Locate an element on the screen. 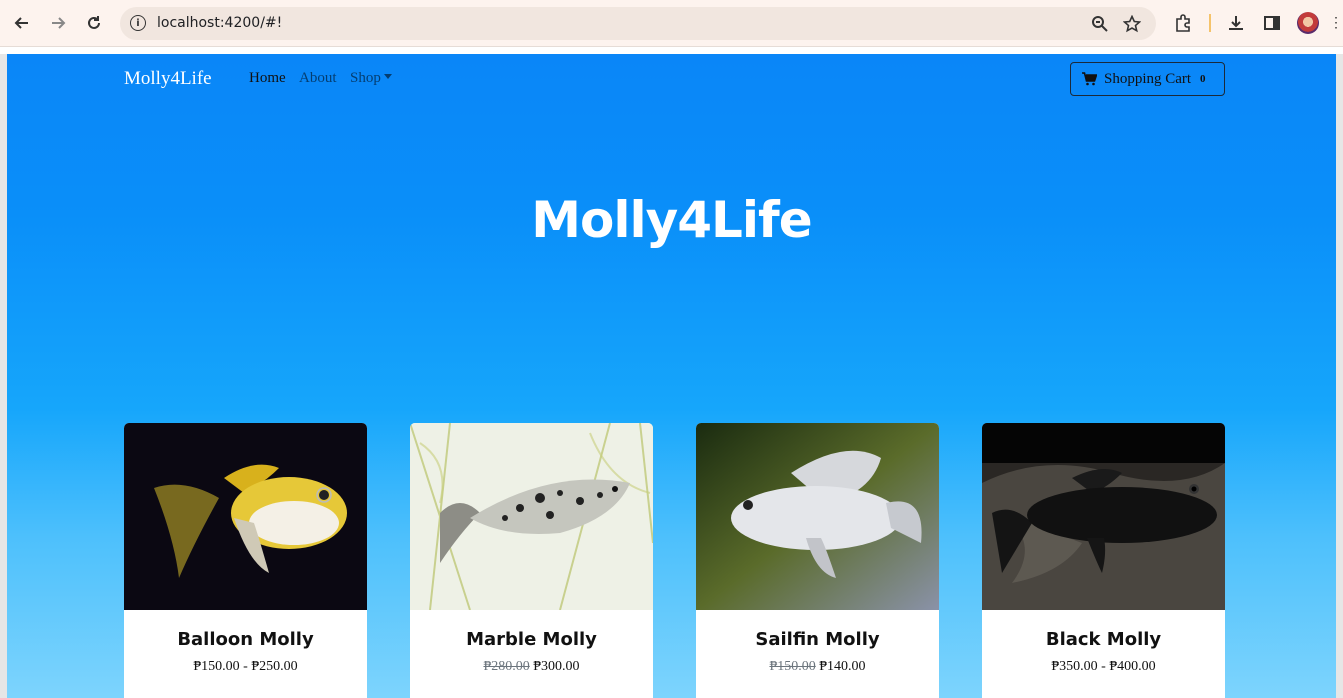 The width and height of the screenshot is (1343, 698). navbar-brand: Molly4Life is located at coordinates (168, 79).